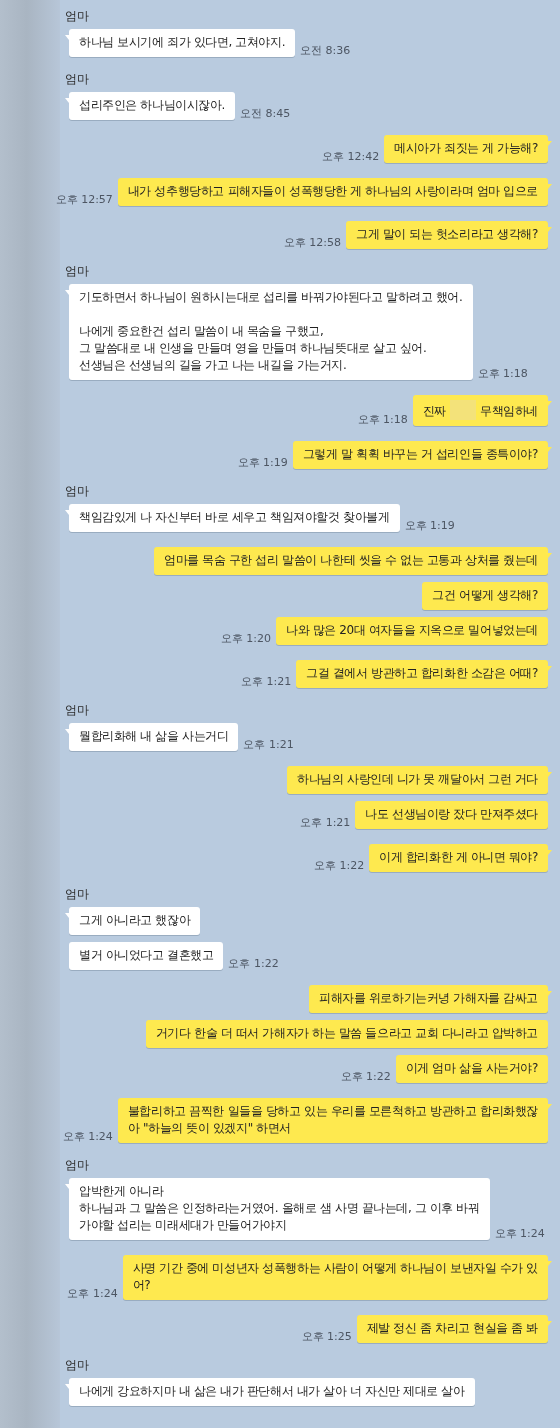 This screenshot has height=1428, width=560. What do you see at coordinates (246, 639) in the screenshot?
I see `message-time: 오후 1:20` at bounding box center [246, 639].